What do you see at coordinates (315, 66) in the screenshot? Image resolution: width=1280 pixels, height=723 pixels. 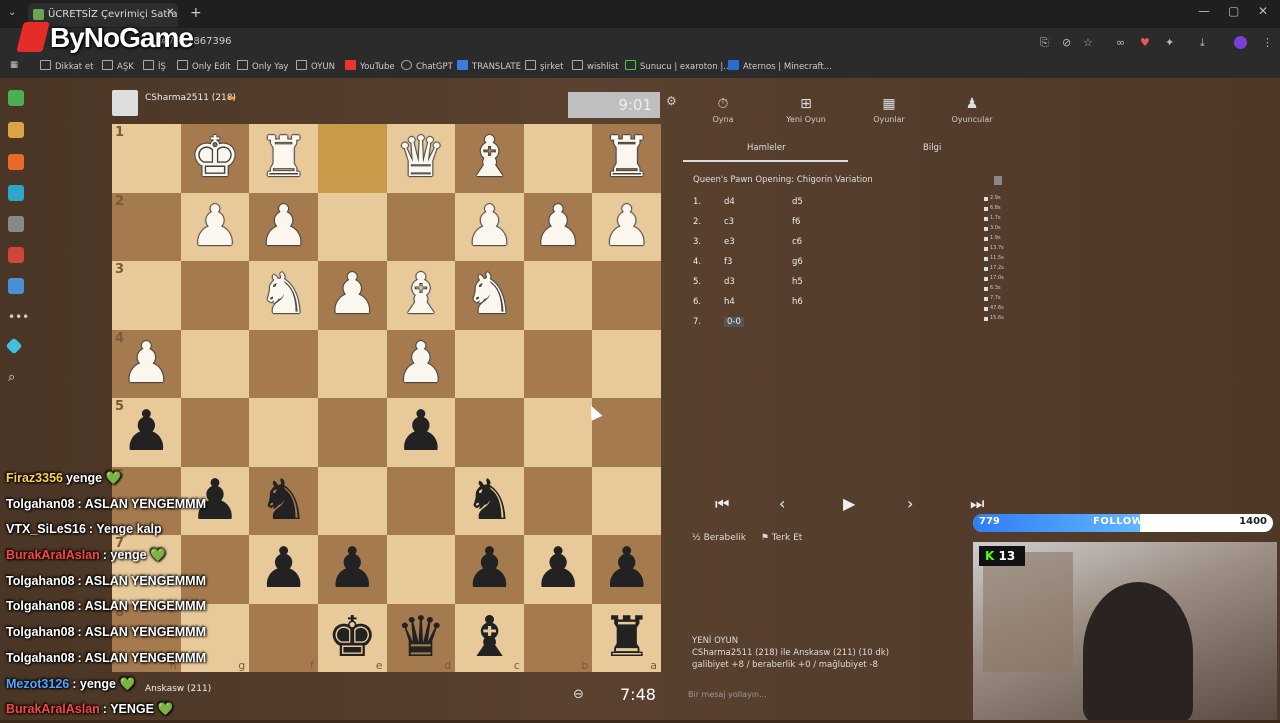 I see `bookmark-5: OYUN` at bounding box center [315, 66].